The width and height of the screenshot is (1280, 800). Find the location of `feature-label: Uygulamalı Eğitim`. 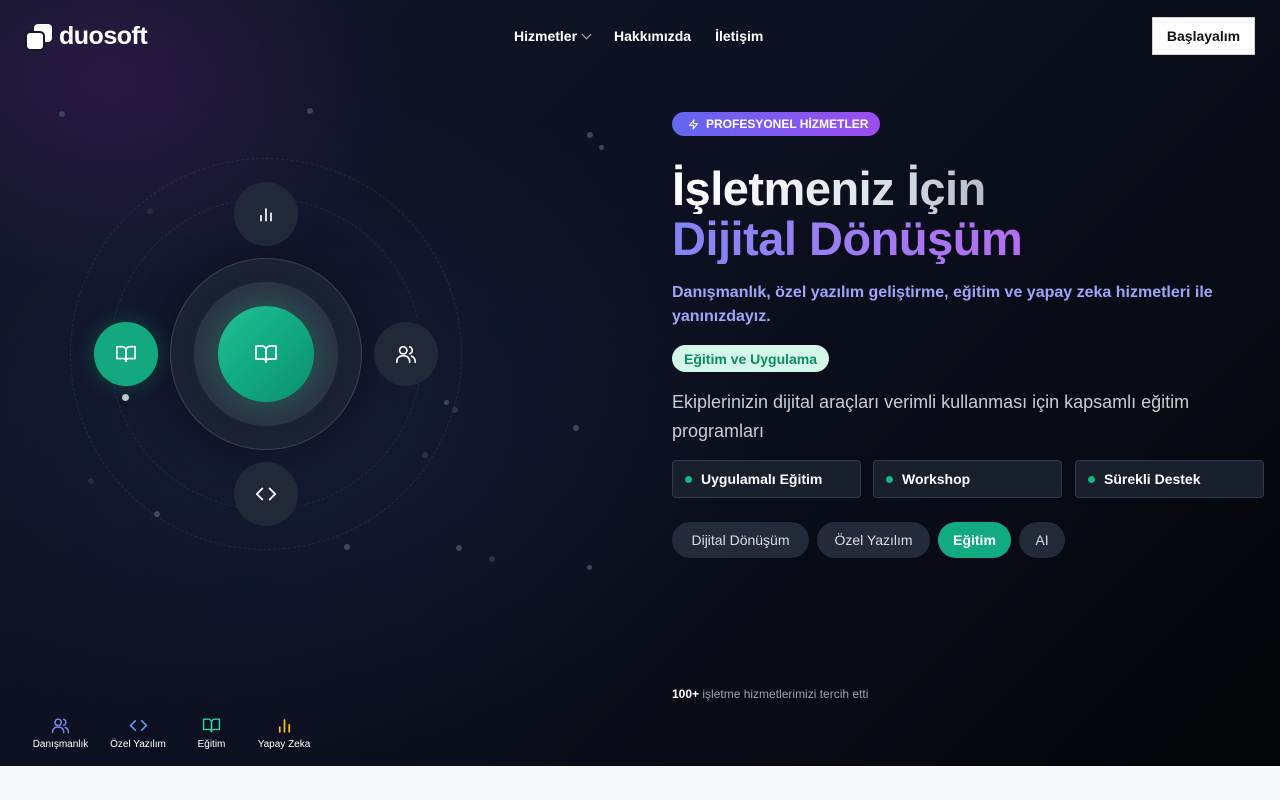

feature-label: Uygulamalı Eğitim is located at coordinates (762, 479).